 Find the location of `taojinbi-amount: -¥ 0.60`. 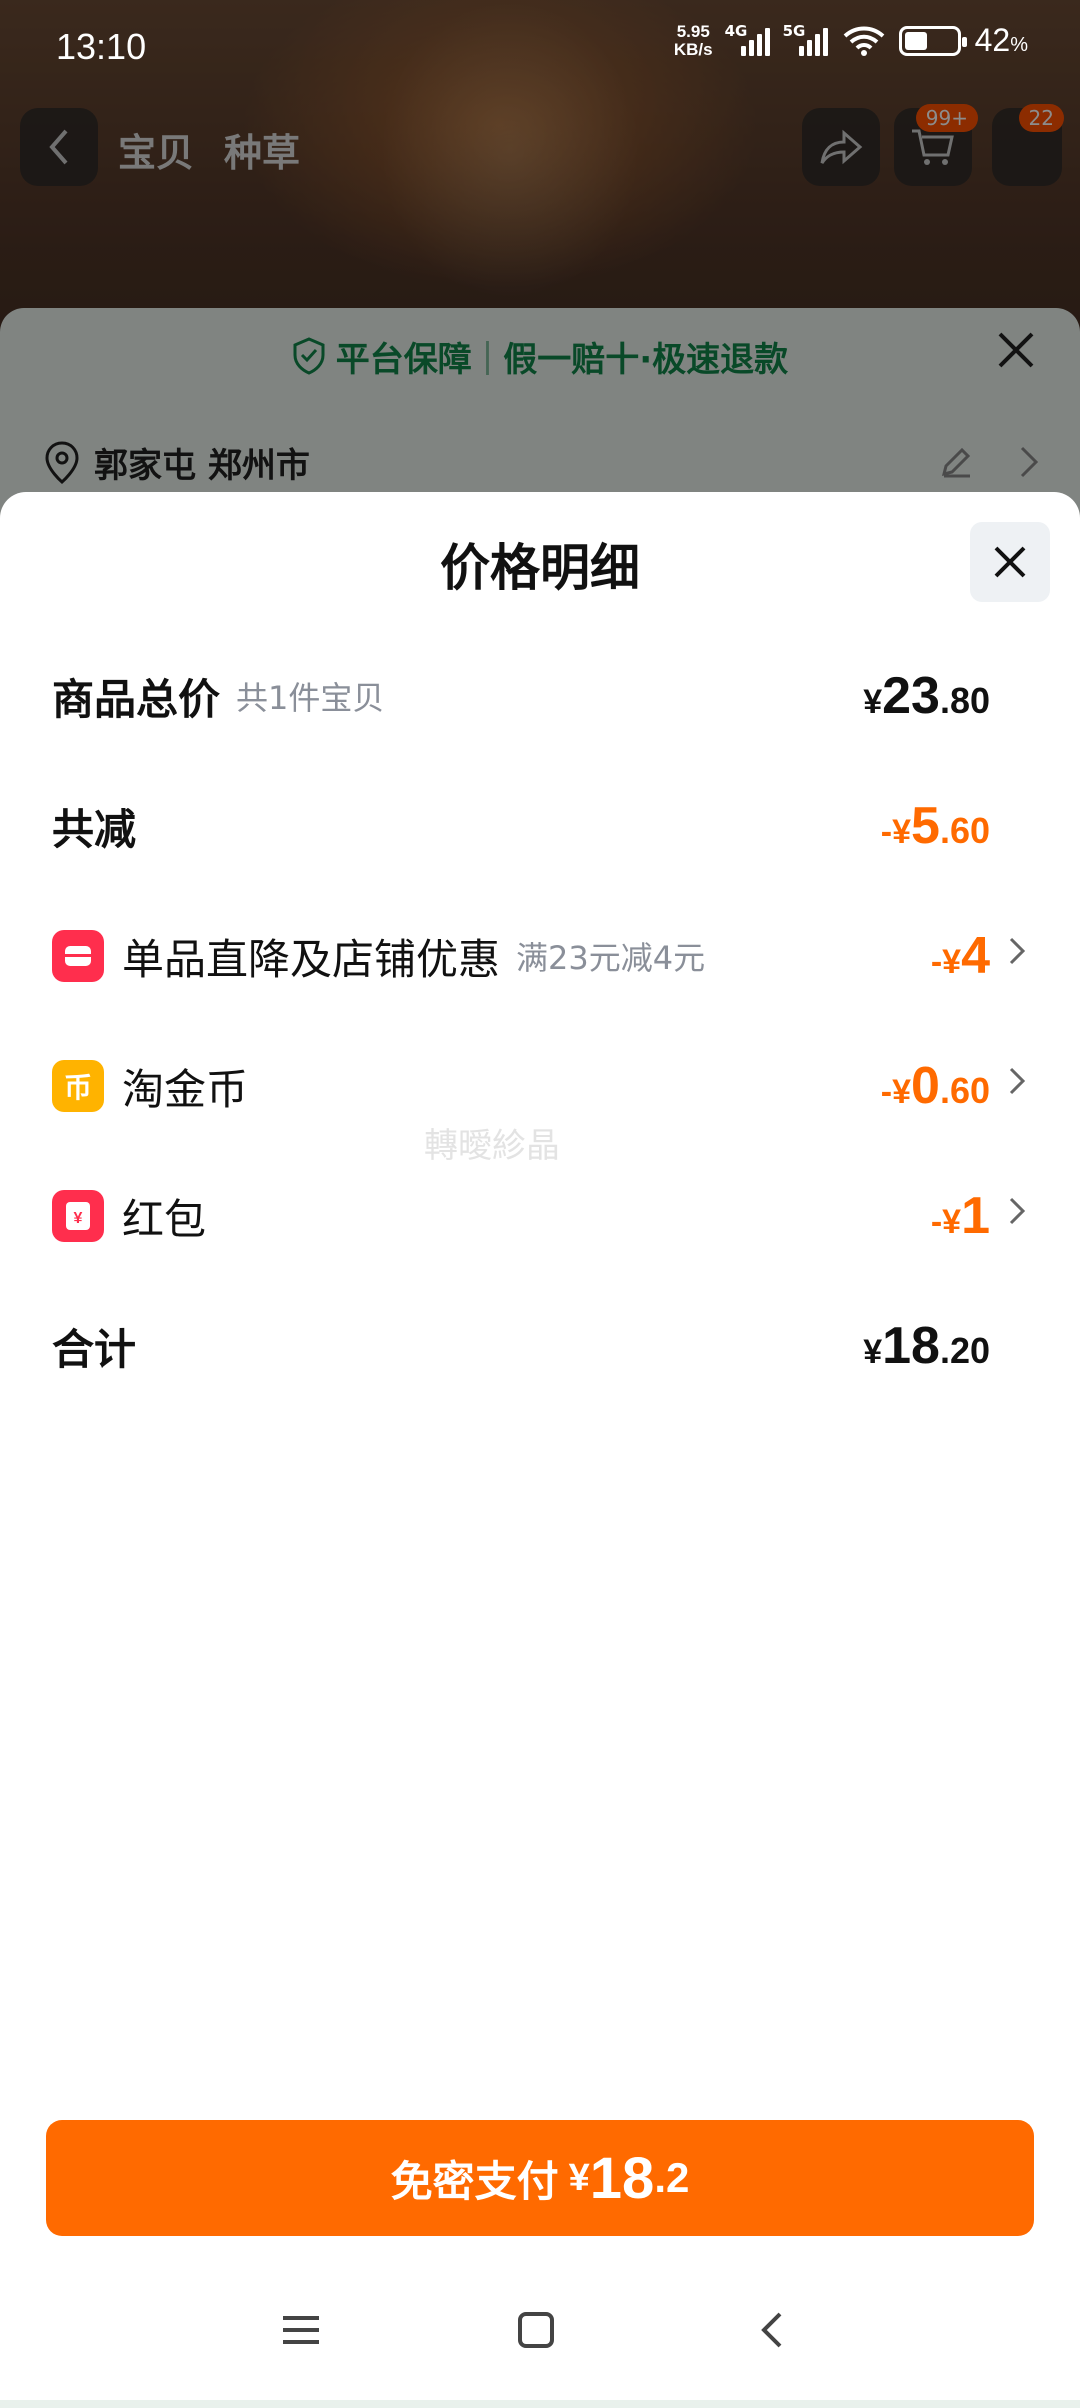

taojinbi-amount: -¥ 0.60 is located at coordinates (935, 1086).